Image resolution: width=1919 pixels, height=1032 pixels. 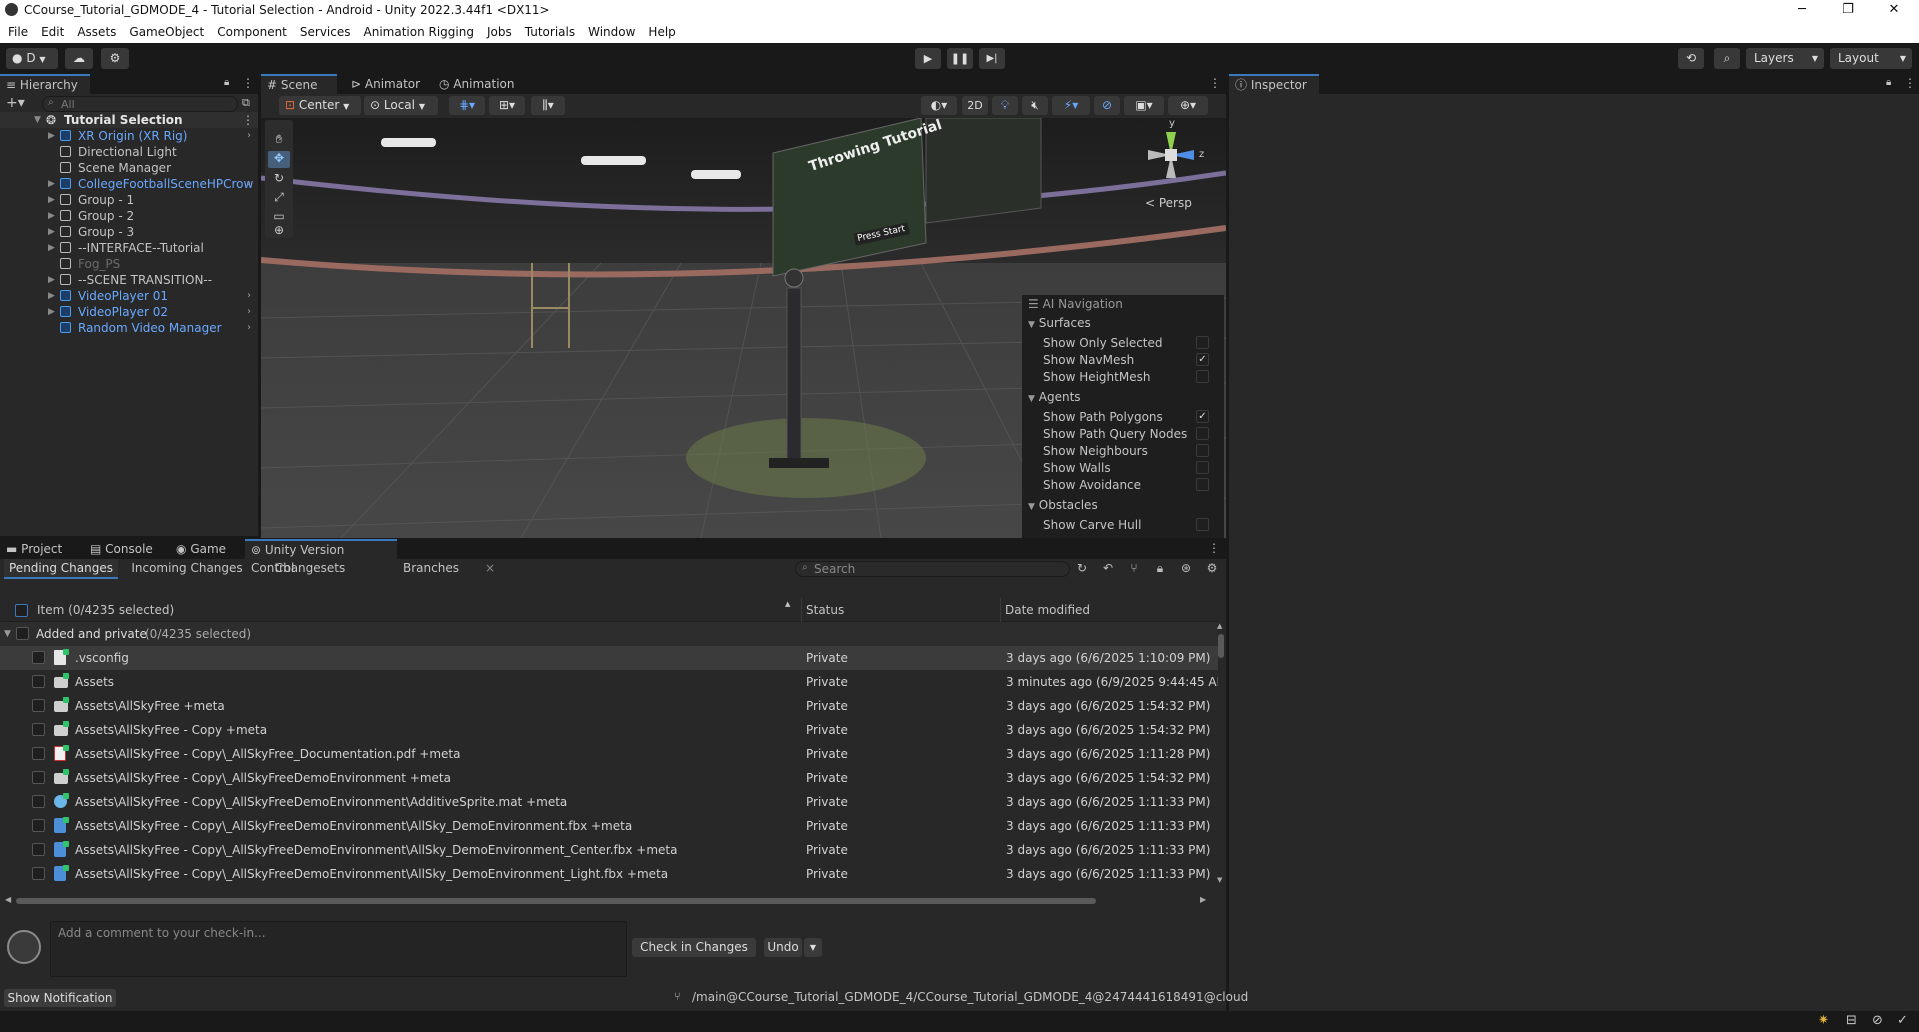 I want to click on rotate-tool-icon: ↻, so click(x=279, y=179).